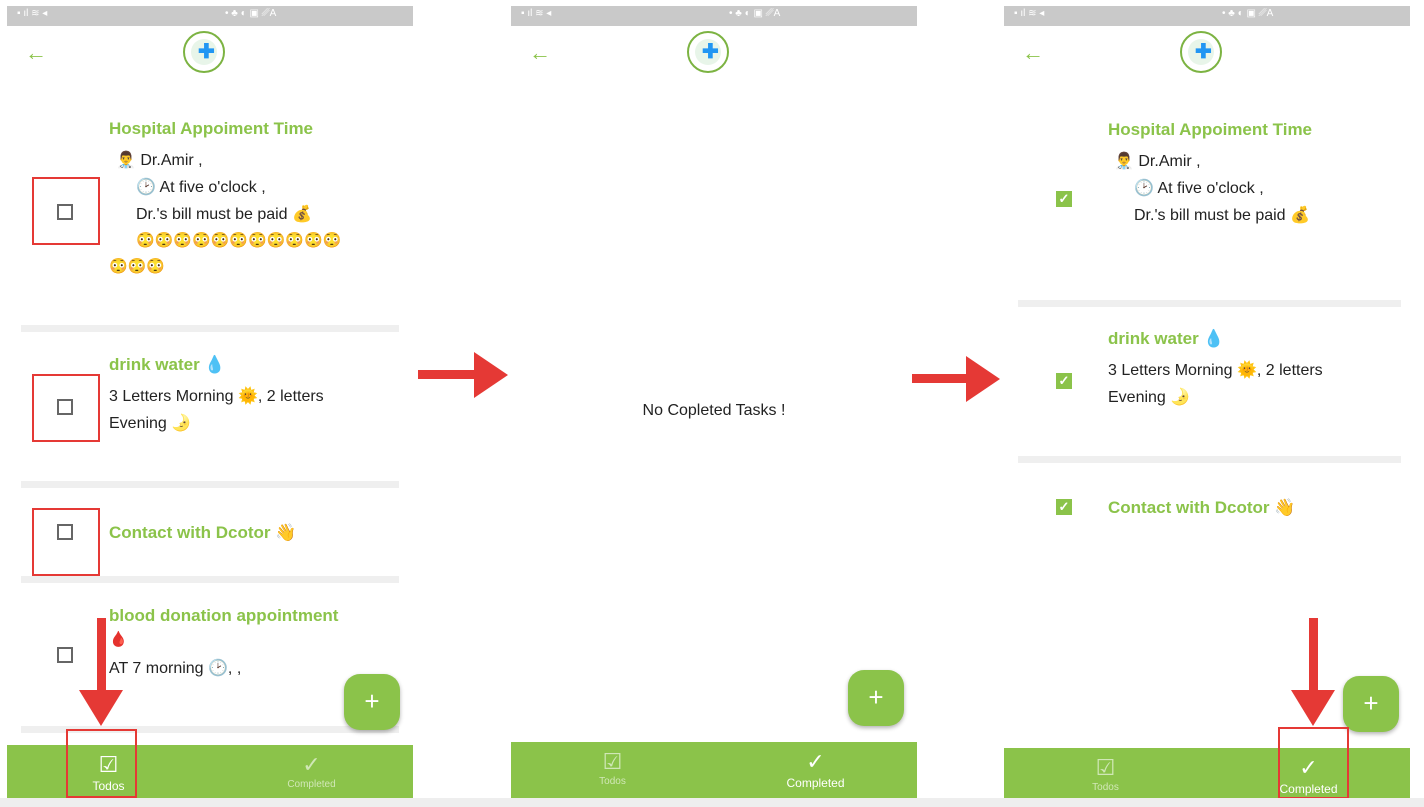 The image size is (1424, 807). What do you see at coordinates (65, 655) in the screenshot?
I see `todo-checkbox` at bounding box center [65, 655].